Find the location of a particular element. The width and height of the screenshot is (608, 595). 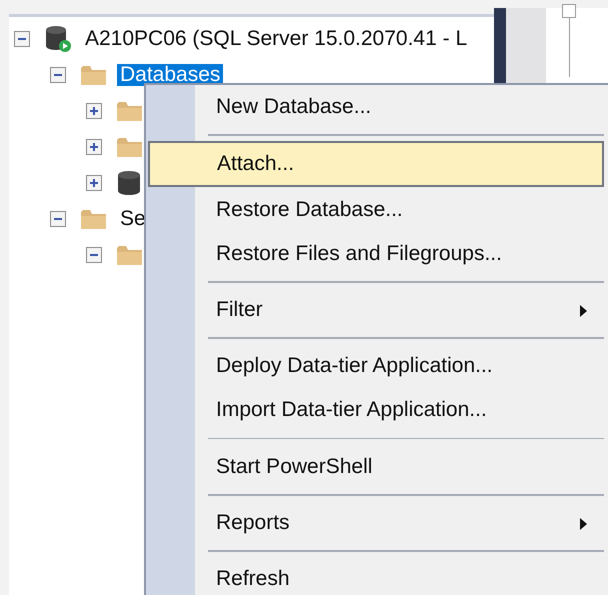

database-icon is located at coordinates (129, 183).